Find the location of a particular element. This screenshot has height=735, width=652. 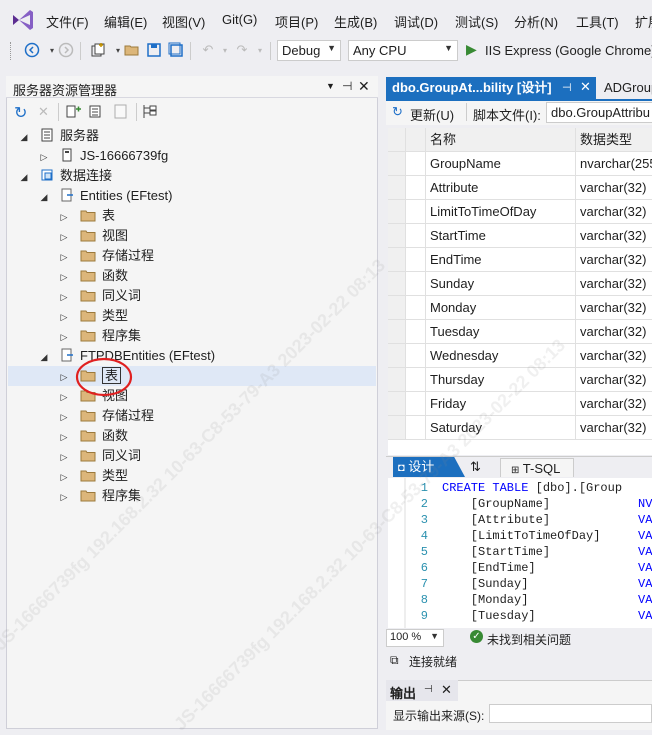

menu-edit: 编辑(E) is located at coordinates (125, 21).